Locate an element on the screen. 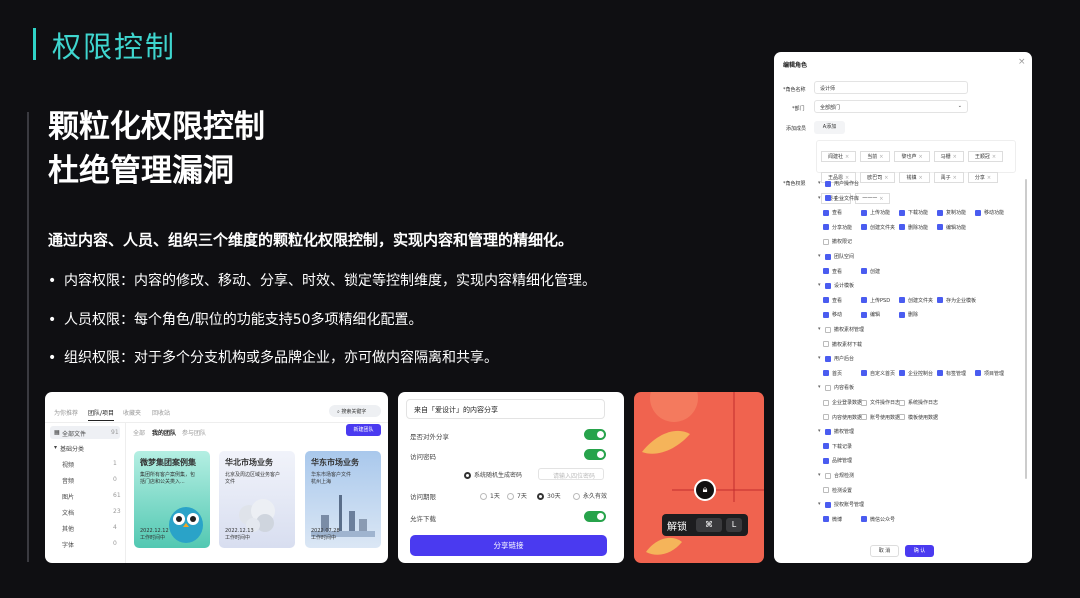  permission-checkbox: 设计模板 is located at coordinates (839, 285).